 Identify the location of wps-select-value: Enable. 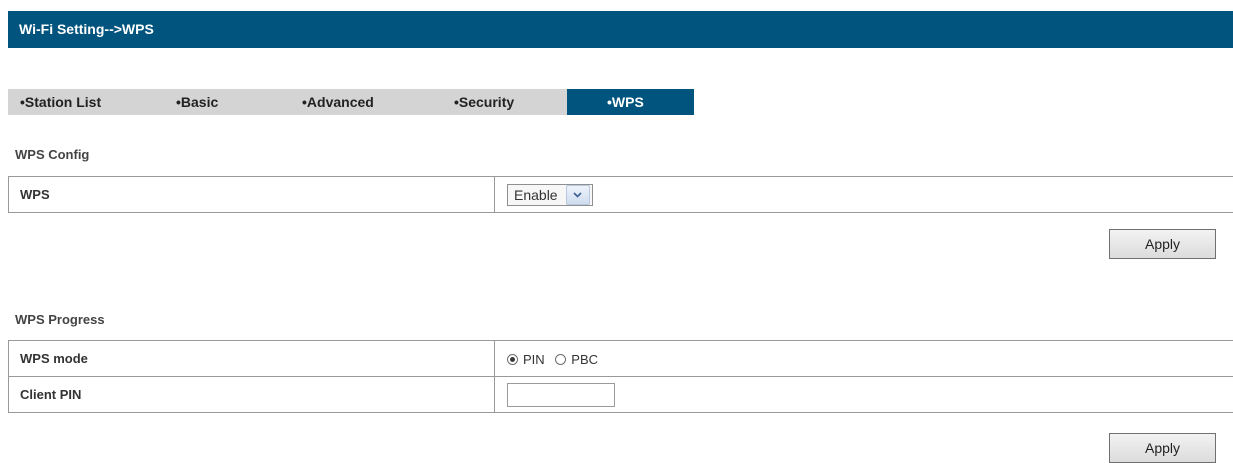
(537, 195).